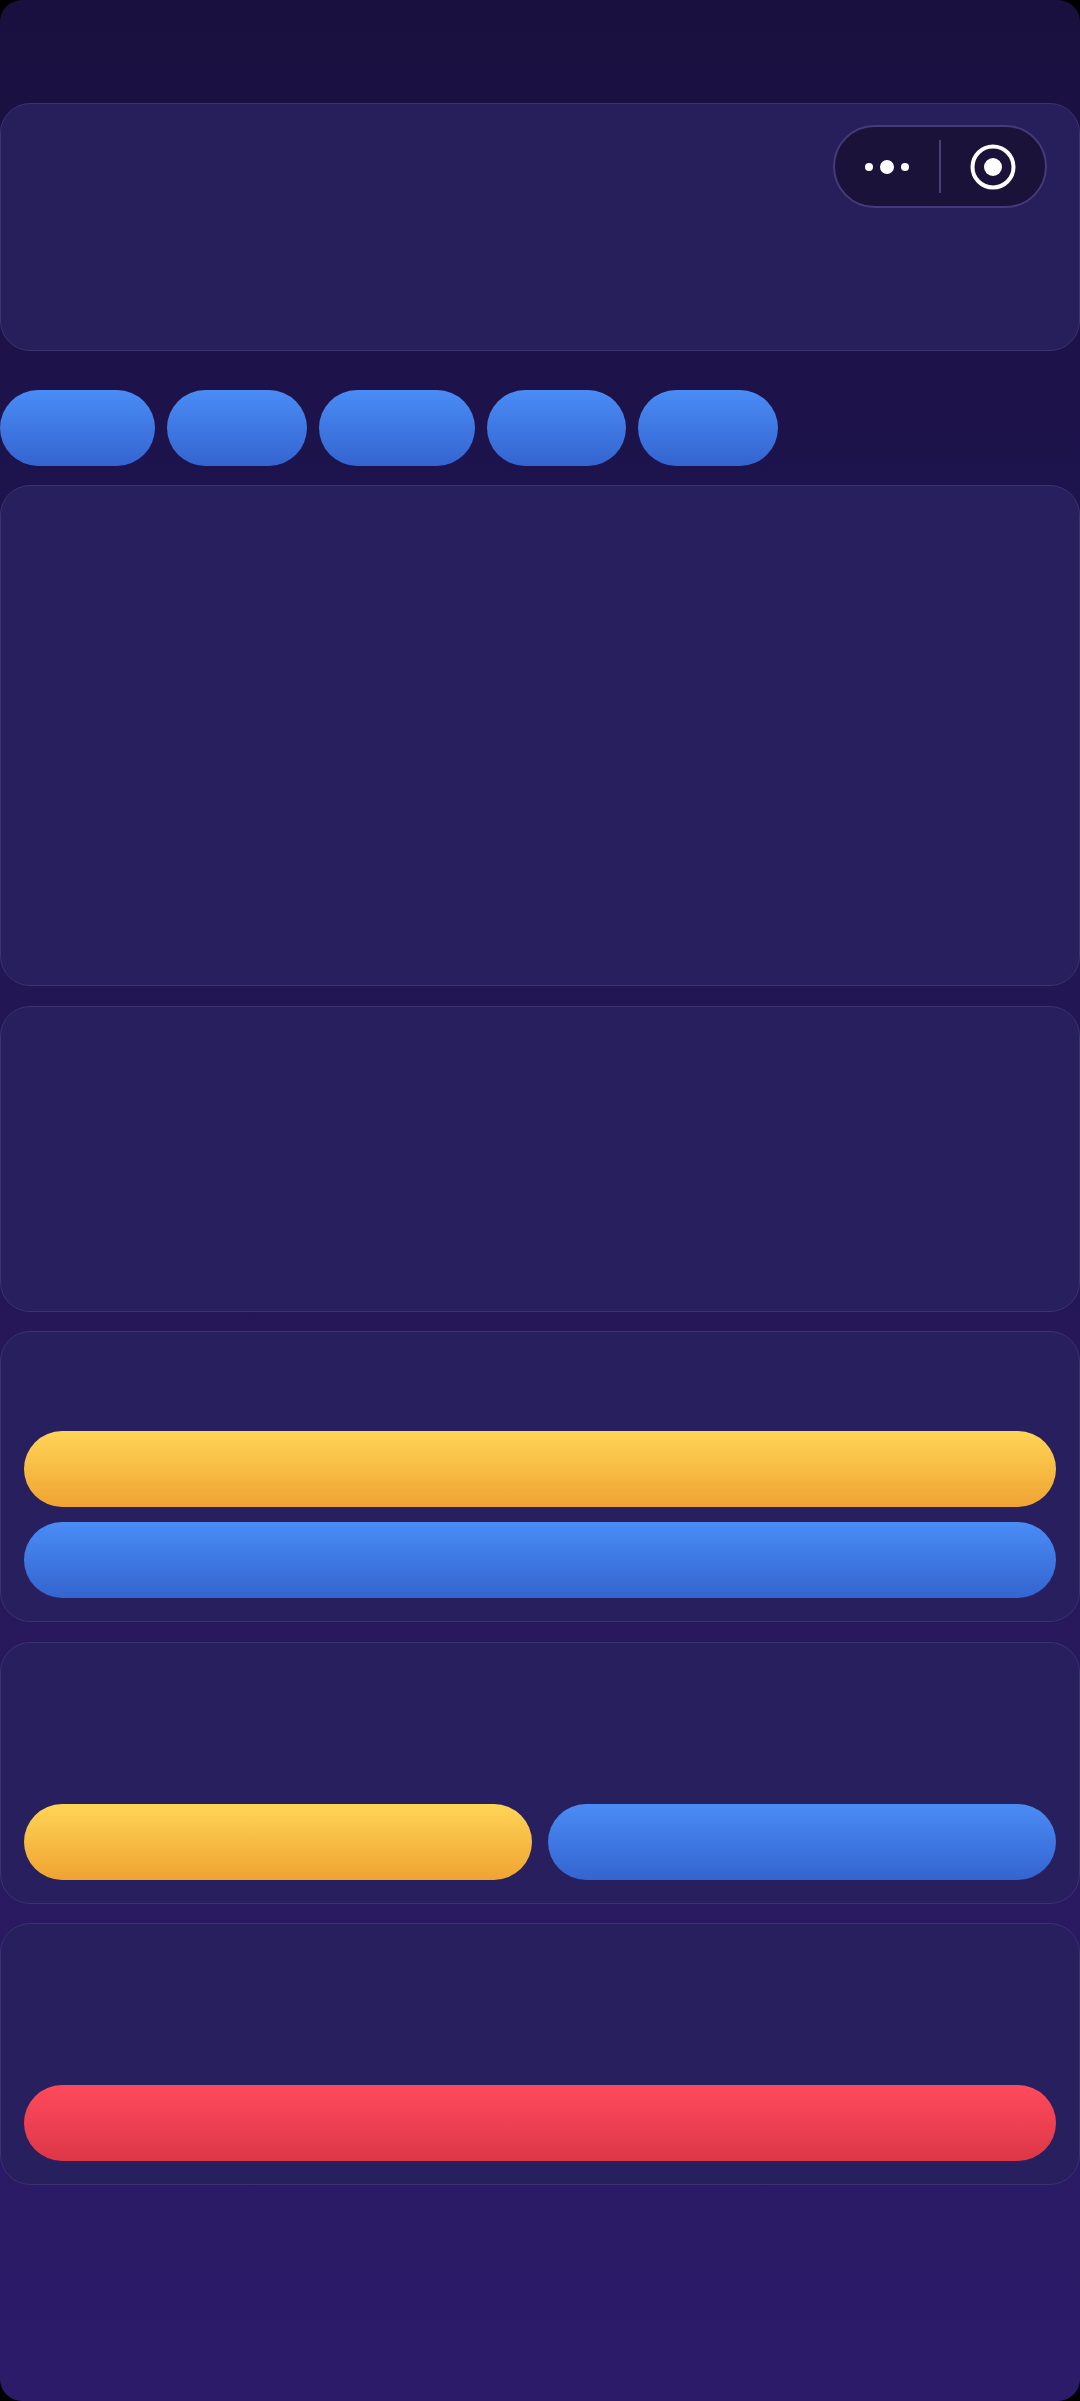  I want to click on target-icon, so click(993, 166).